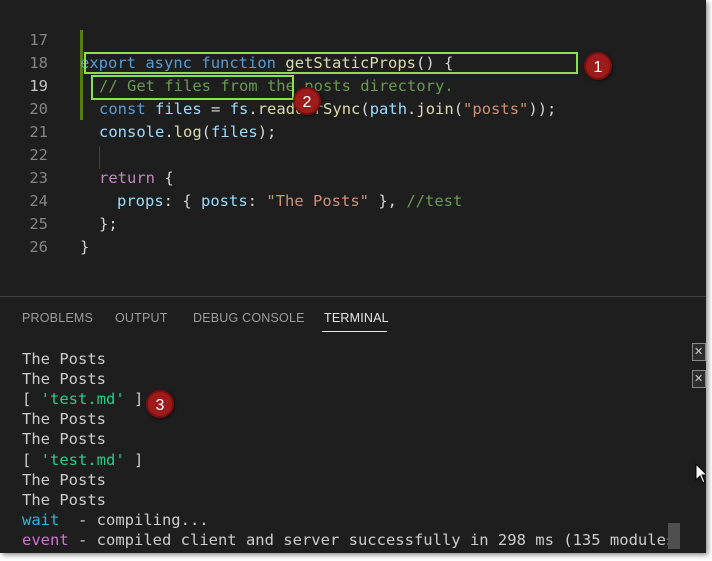 The image size is (712, 561). Describe the element at coordinates (317, 201) in the screenshot. I see `string-literal: "The Posts"` at that location.